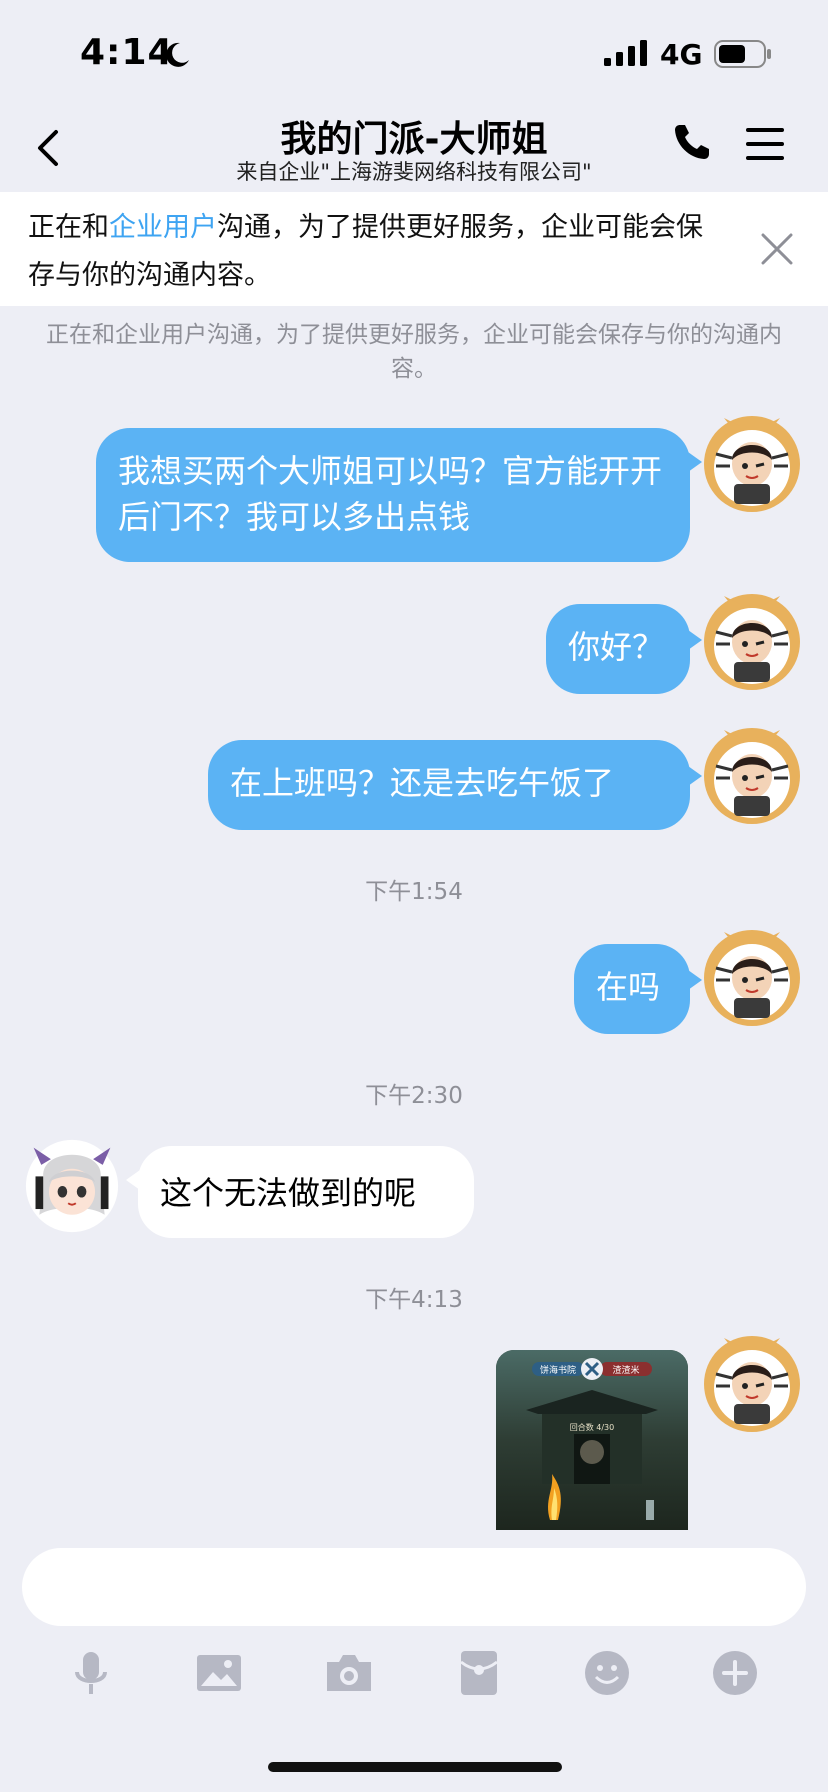 This screenshot has width=828, height=1792. What do you see at coordinates (390, 494) in the screenshot?
I see `message-text: 我想买两个大师姐可以吗？官方能开开后门不？我可以多出点钱` at bounding box center [390, 494].